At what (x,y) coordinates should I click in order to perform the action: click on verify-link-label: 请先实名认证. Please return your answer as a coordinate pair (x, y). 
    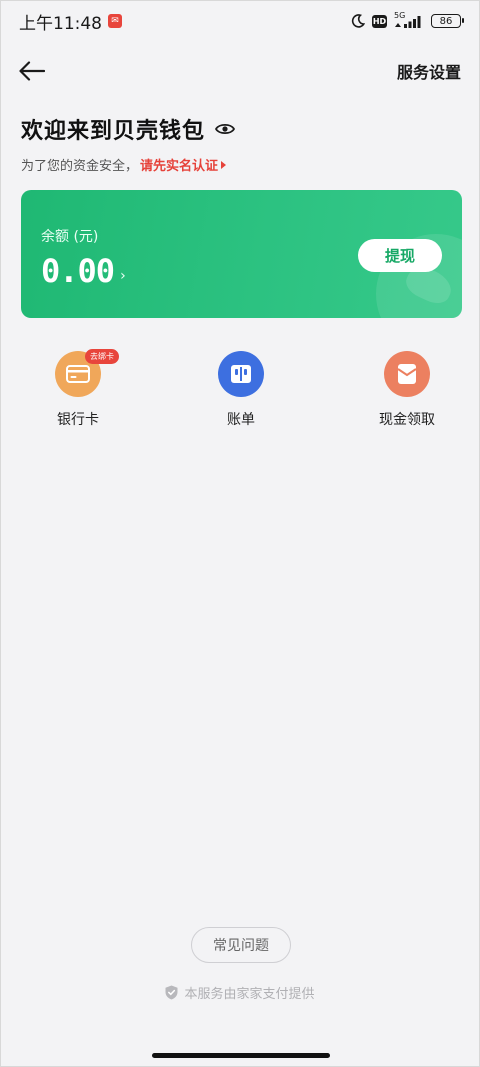
    Looking at the image, I should click on (179, 166).